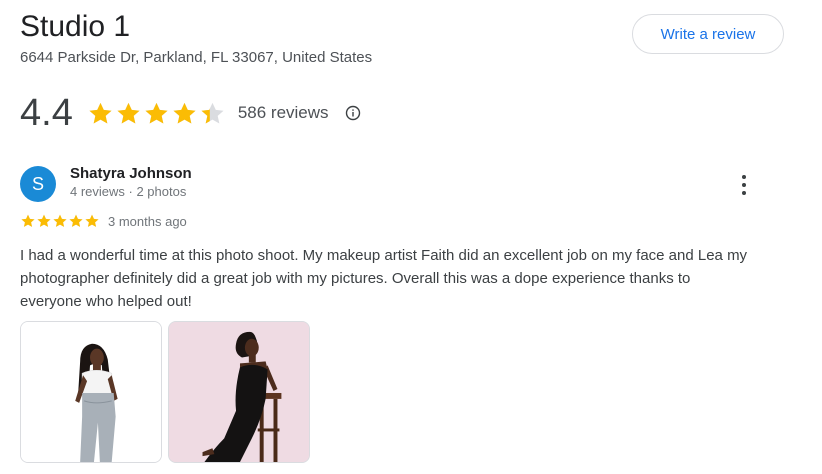 The width and height of the screenshot is (822, 474). I want to click on review-date: 3 months ago, so click(147, 221).